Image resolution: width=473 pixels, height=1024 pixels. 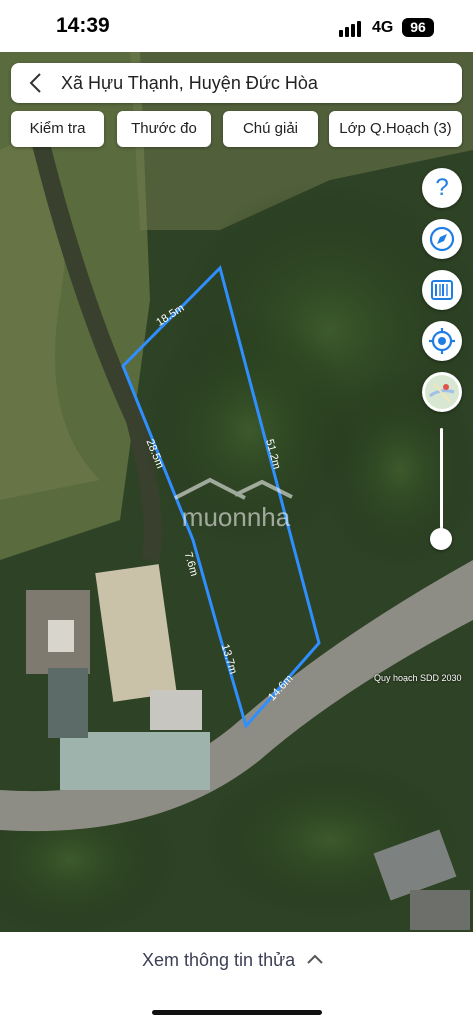 I want to click on zoom-slider-thumb, so click(x=441, y=539).